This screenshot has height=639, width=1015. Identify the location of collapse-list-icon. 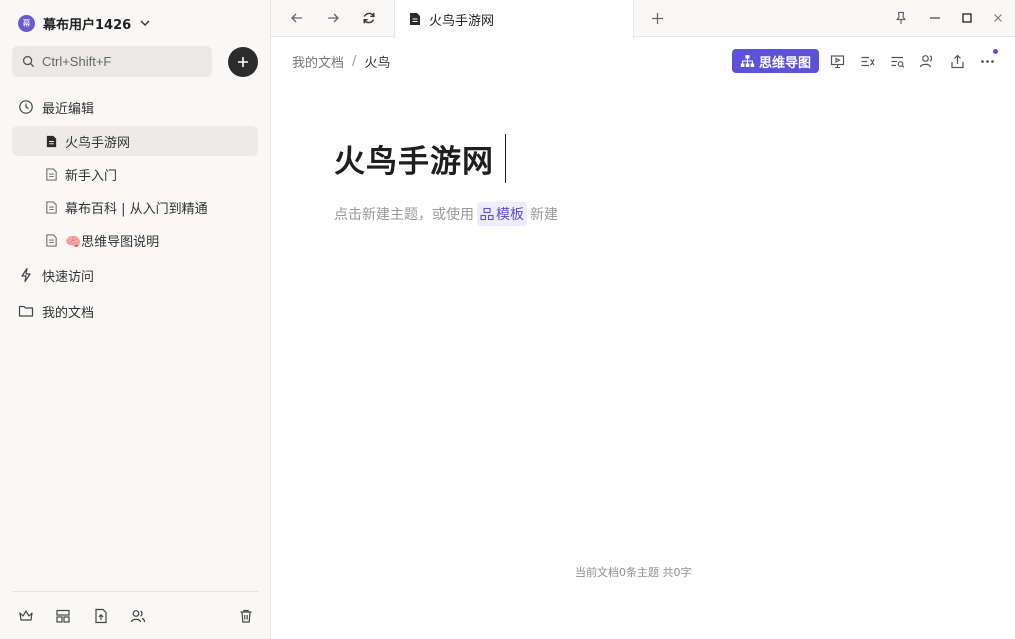
(868, 61).